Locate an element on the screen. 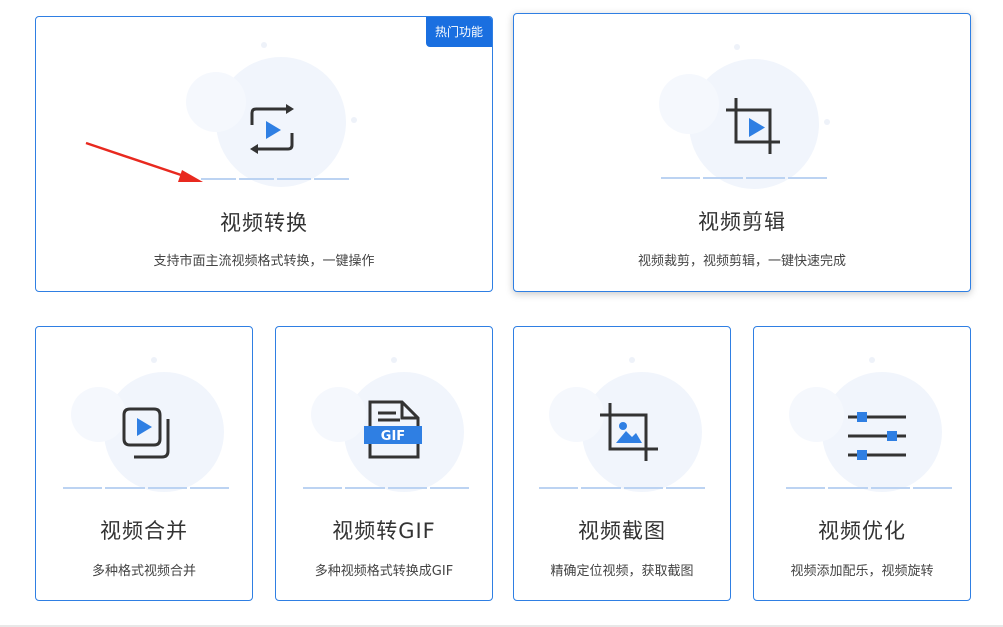  card-title: 视频转换 is located at coordinates (264, 223).